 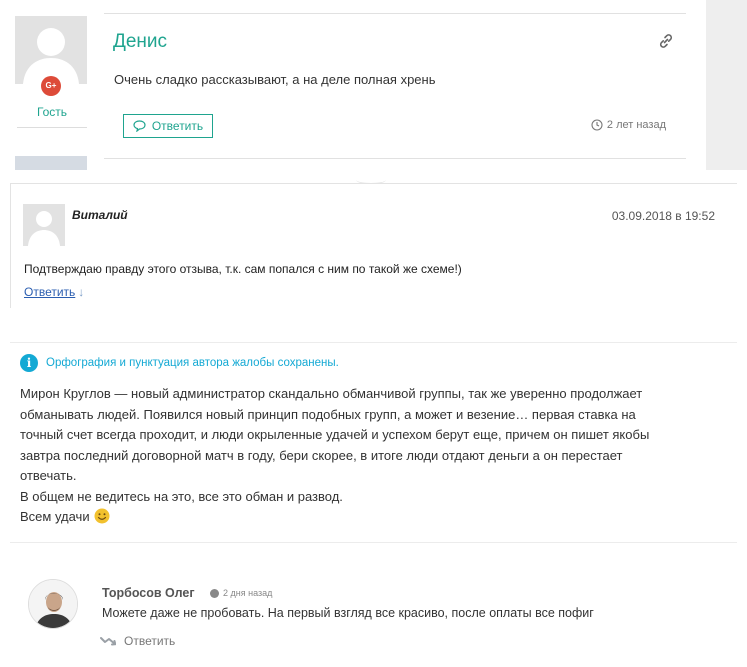 I want to click on comment-icon, so click(x=139, y=126).